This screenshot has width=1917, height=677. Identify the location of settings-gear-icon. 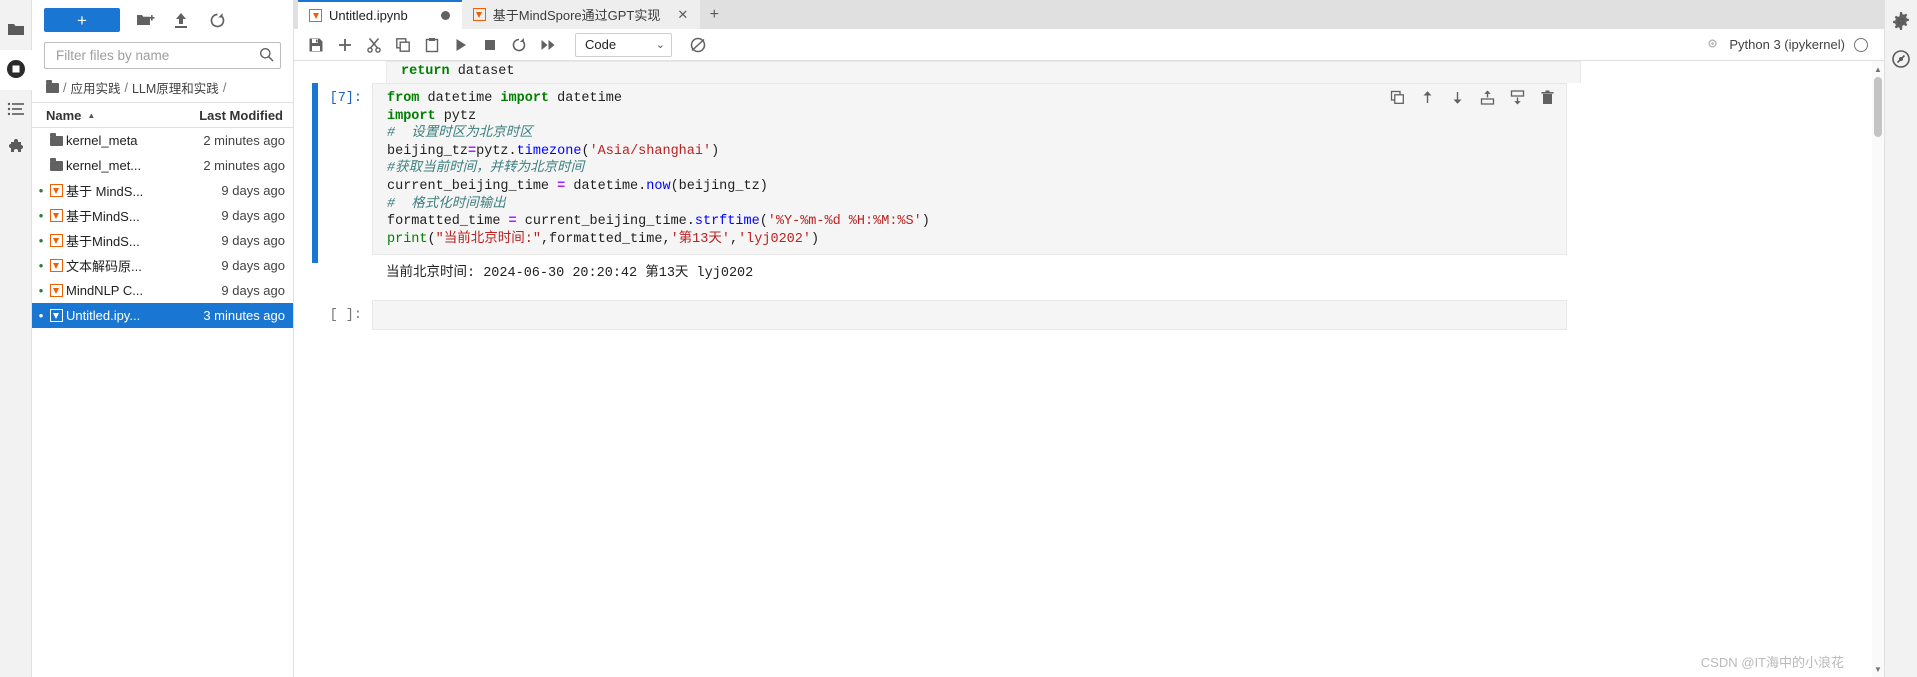
(1901, 21).